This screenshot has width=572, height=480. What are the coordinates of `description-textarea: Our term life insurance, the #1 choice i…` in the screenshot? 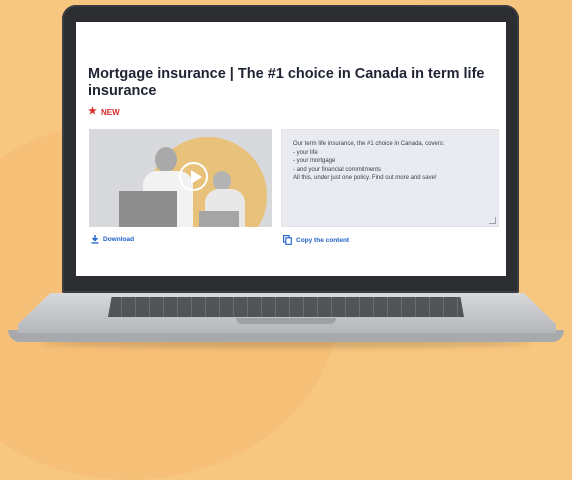 It's located at (390, 178).